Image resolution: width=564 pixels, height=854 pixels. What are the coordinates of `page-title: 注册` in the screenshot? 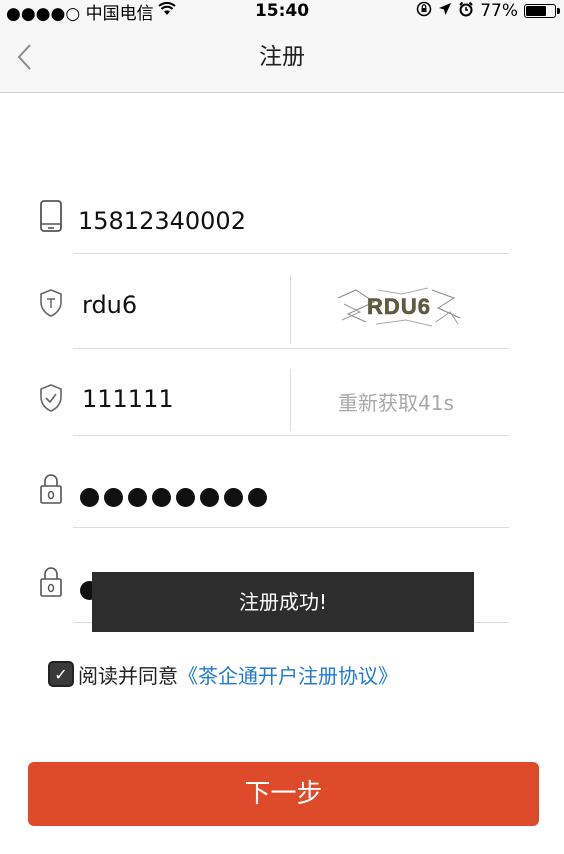 It's located at (282, 57).